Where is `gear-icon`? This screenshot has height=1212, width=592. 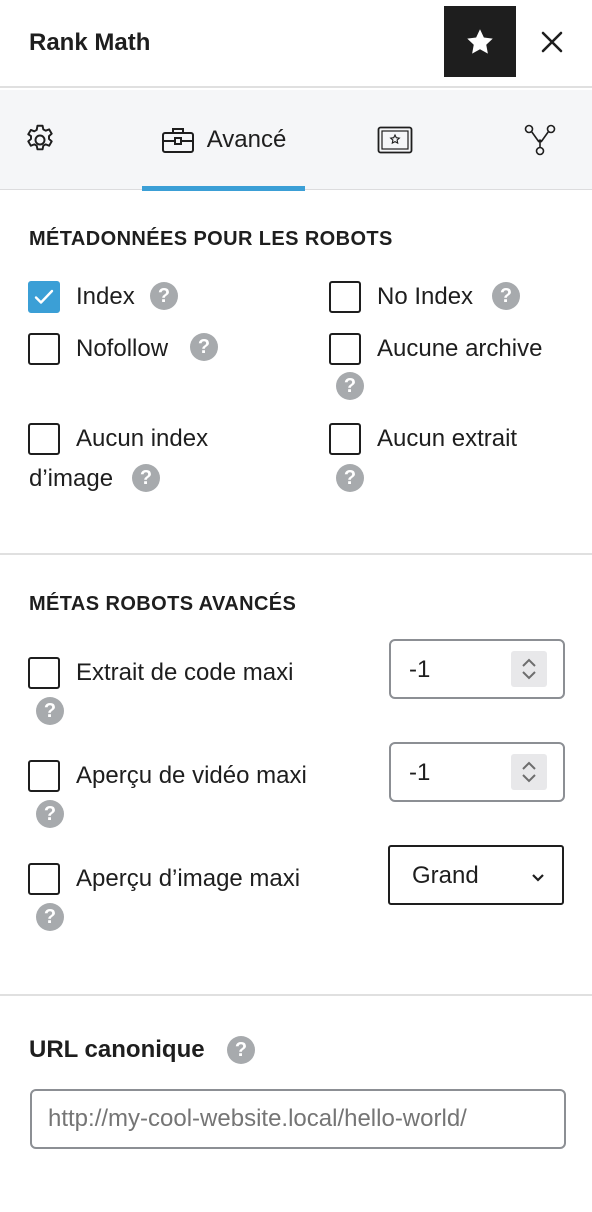
gear-icon is located at coordinates (40, 137).